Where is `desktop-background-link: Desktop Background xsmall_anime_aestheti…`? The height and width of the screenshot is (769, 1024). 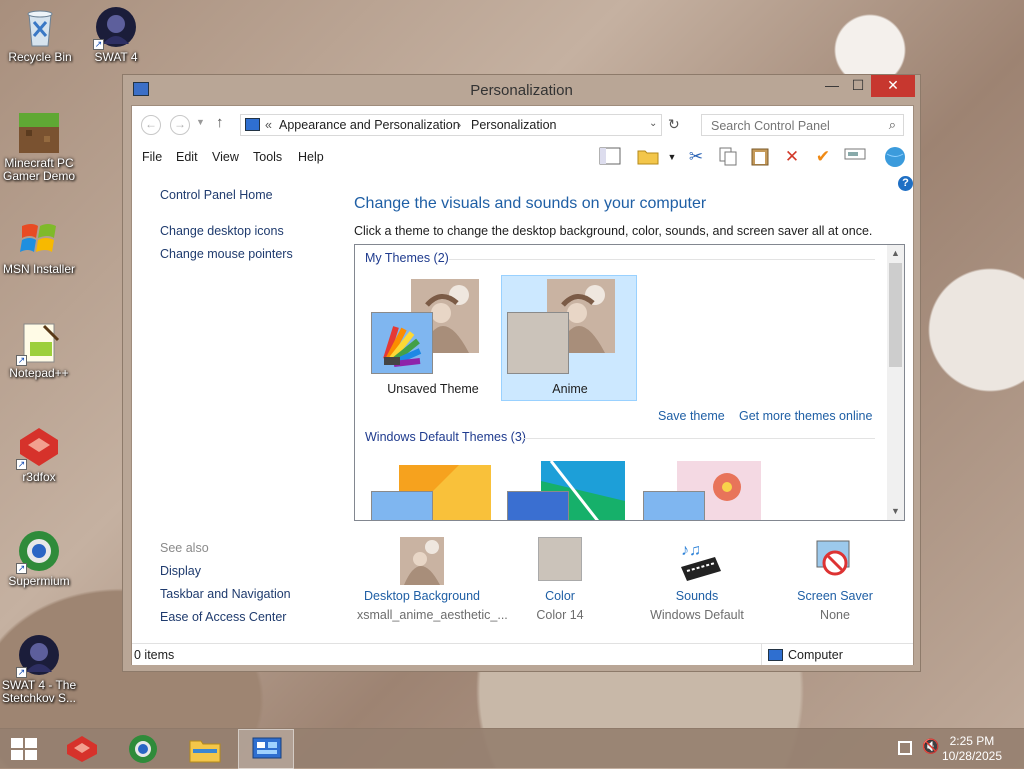 desktop-background-link: Desktop Background xsmall_anime_aestheti… is located at coordinates (432, 579).